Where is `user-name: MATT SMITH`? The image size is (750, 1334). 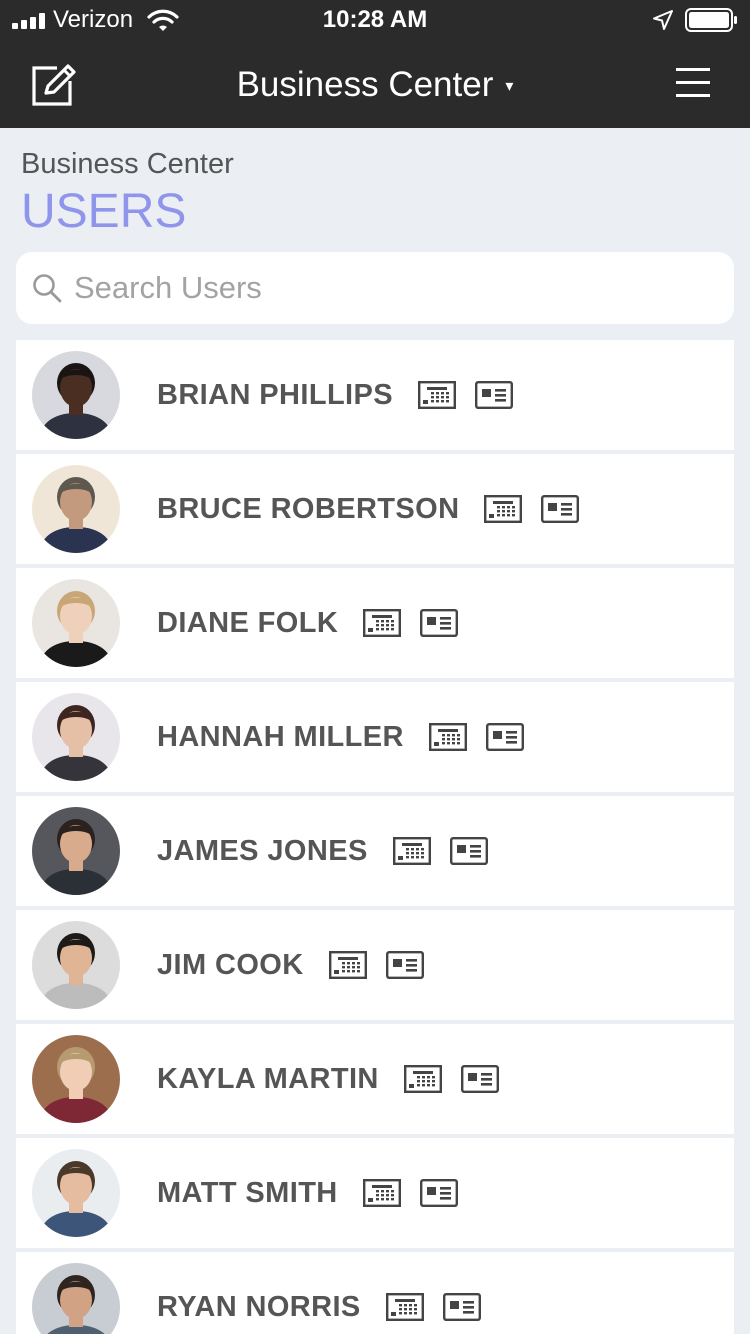 user-name: MATT SMITH is located at coordinates (247, 1192).